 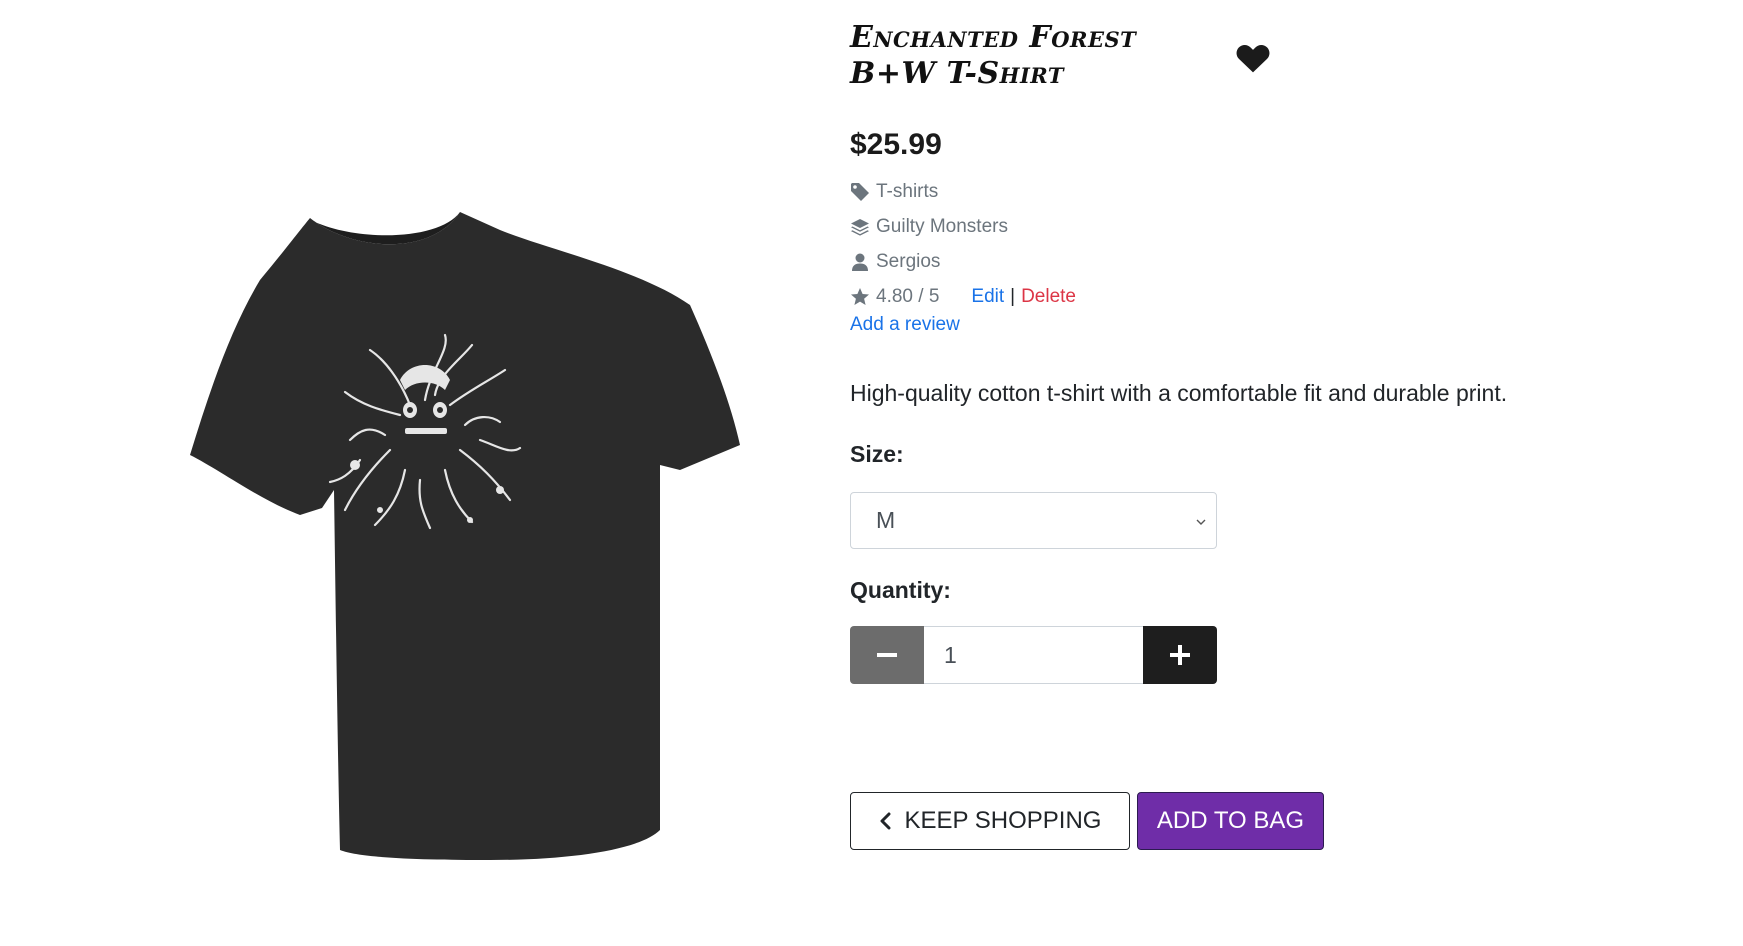 What do you see at coordinates (908, 261) in the screenshot?
I see `author-label: Sergios` at bounding box center [908, 261].